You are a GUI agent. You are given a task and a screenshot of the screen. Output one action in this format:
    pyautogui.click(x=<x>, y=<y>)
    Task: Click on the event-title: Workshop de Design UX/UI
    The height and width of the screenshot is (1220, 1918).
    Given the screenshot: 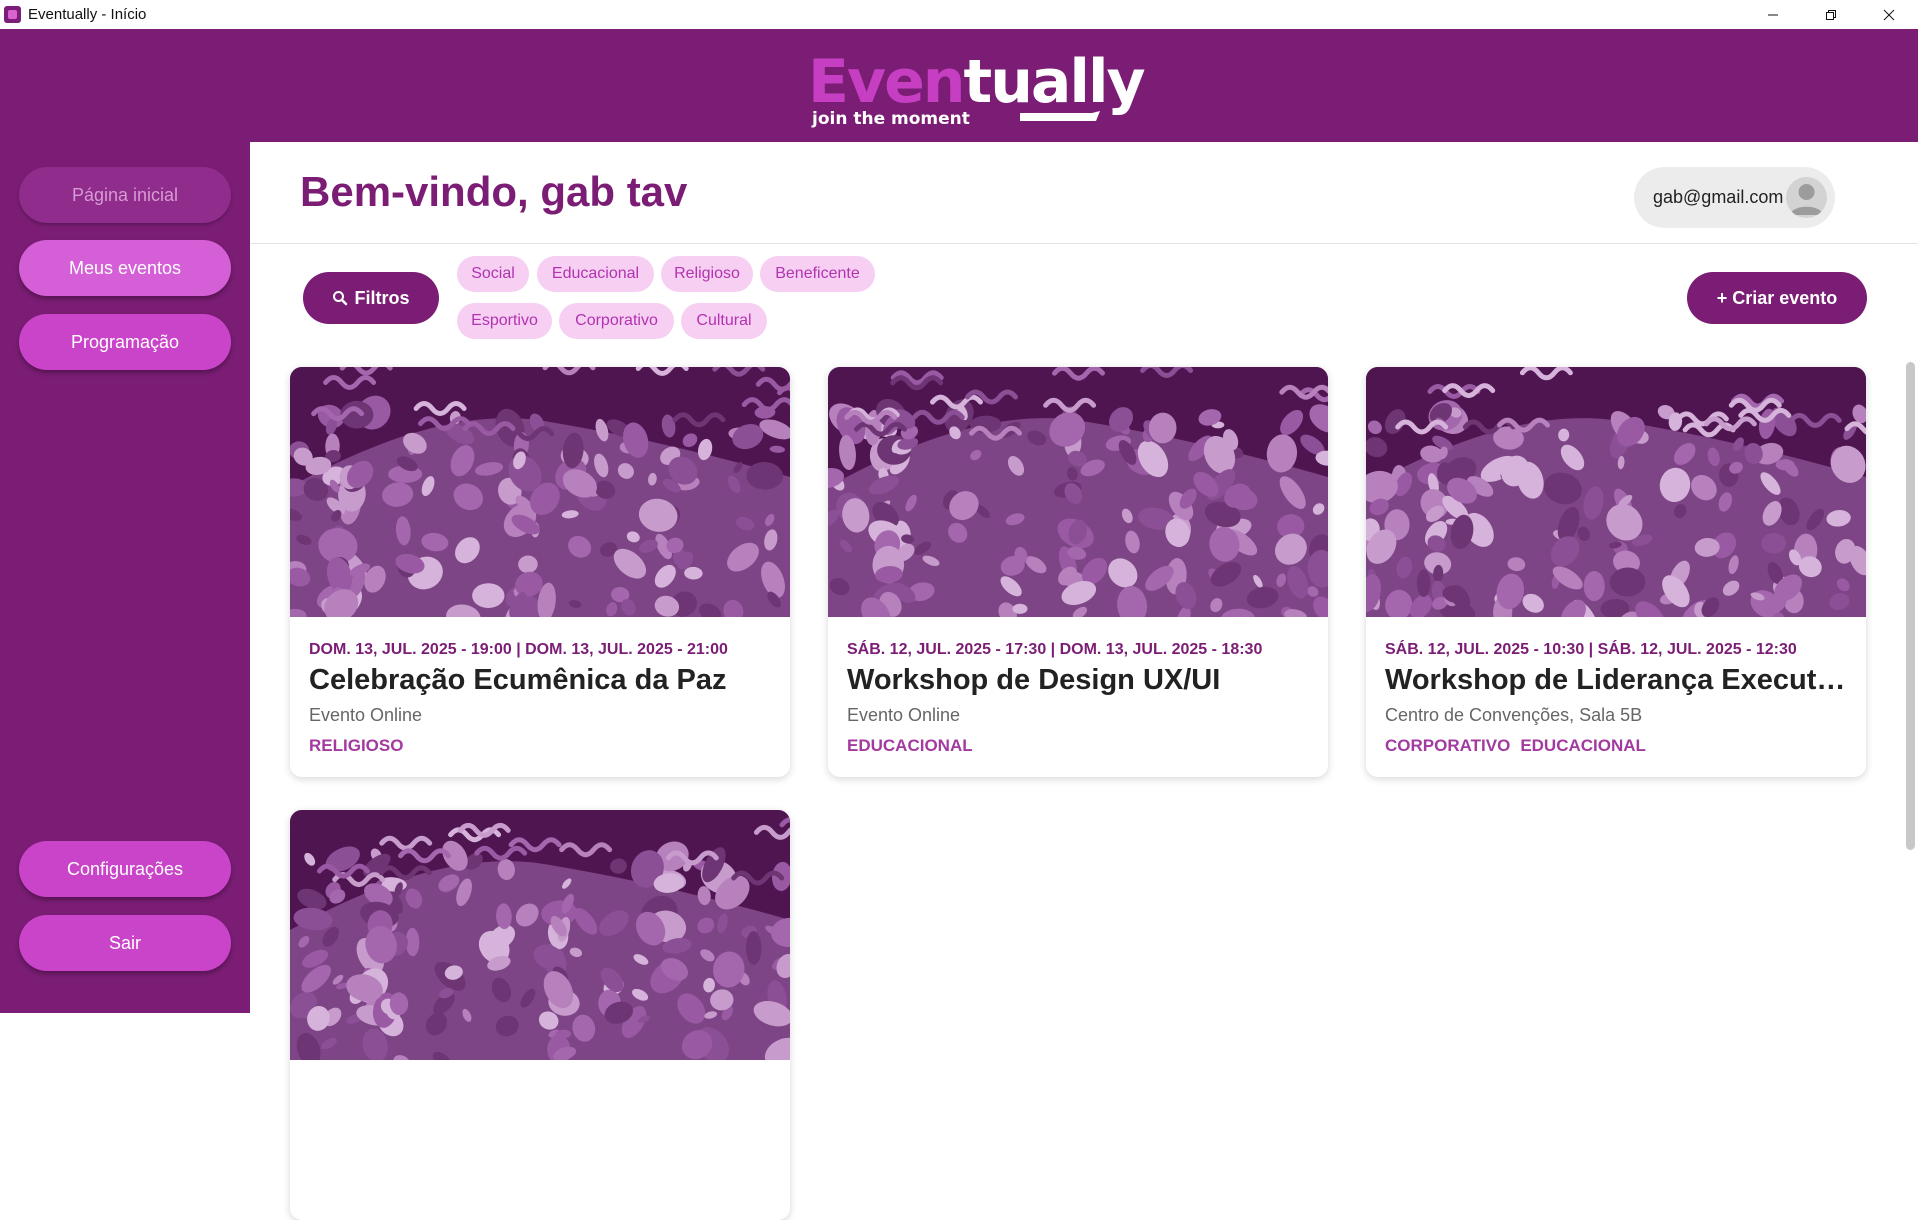 What is the action you would take?
    pyautogui.click(x=1034, y=680)
    